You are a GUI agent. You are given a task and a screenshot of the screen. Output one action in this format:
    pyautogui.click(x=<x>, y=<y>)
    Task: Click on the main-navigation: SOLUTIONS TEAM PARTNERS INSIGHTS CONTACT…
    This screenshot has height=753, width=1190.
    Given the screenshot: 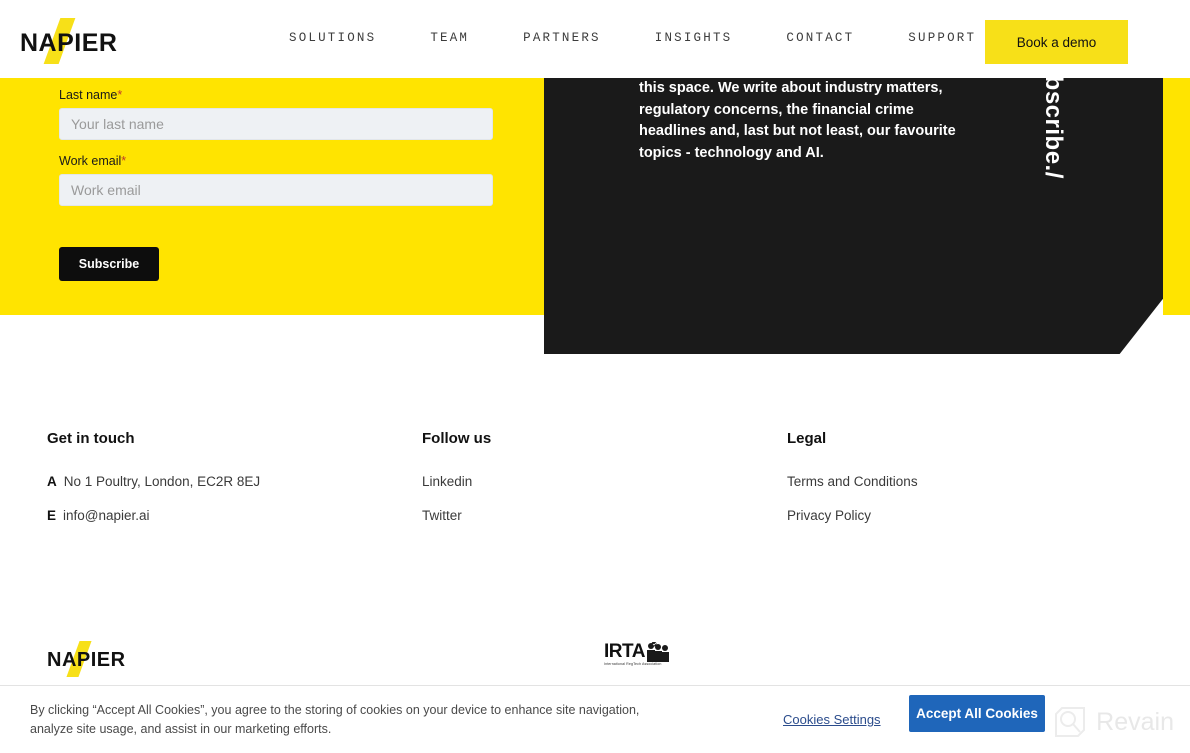 What is the action you would take?
    pyautogui.click(x=632, y=38)
    